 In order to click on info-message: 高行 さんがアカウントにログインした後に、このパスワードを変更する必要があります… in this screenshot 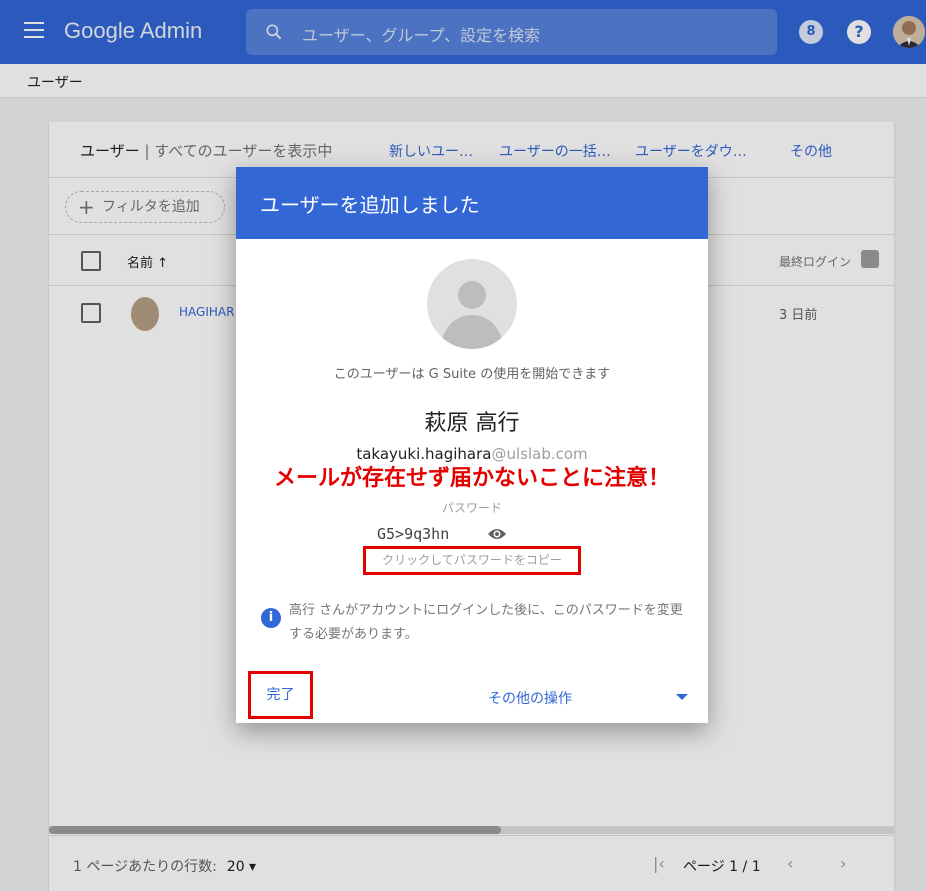, I will do `click(486, 622)`.